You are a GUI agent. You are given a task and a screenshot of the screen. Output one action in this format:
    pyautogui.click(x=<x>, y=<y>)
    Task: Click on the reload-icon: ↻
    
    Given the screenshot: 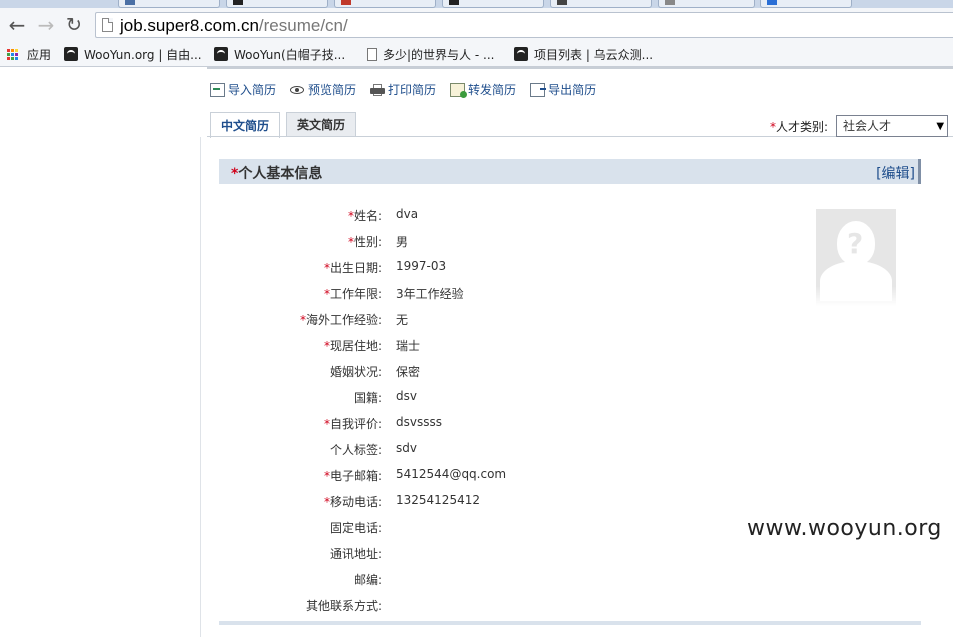 What is the action you would take?
    pyautogui.click(x=74, y=25)
    